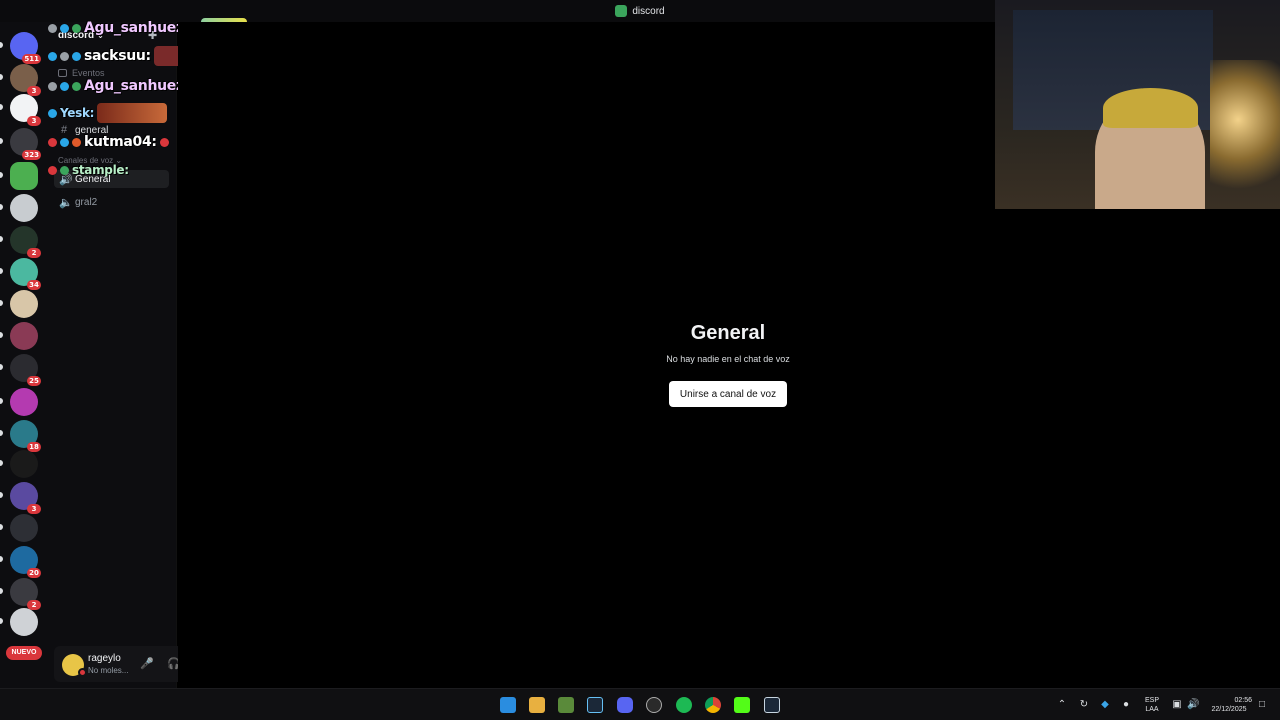 Image resolution: width=1280 pixels, height=720 pixels. I want to click on discord-icon, so click(625, 705).